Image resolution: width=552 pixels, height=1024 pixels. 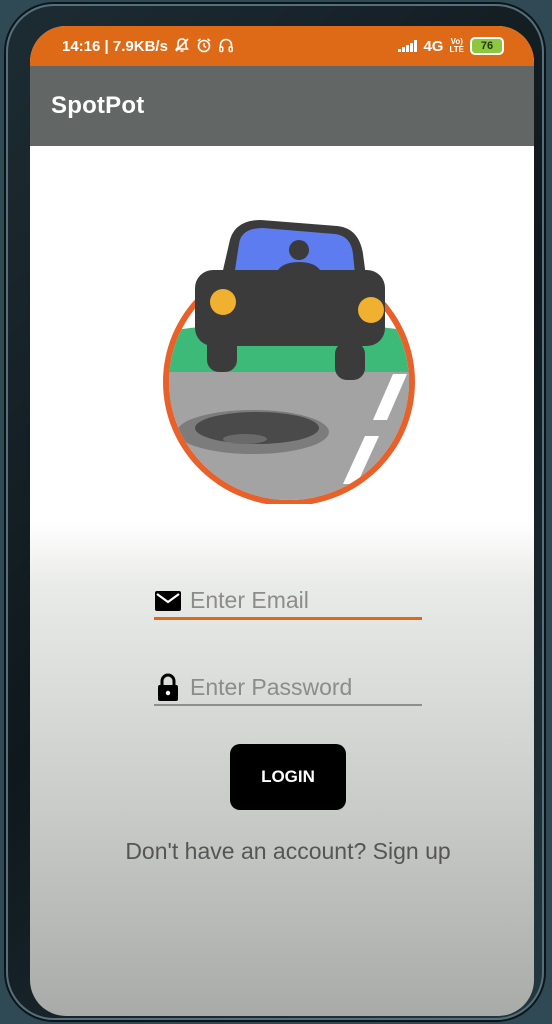 What do you see at coordinates (98, 105) in the screenshot?
I see `app-title: SpotPot` at bounding box center [98, 105].